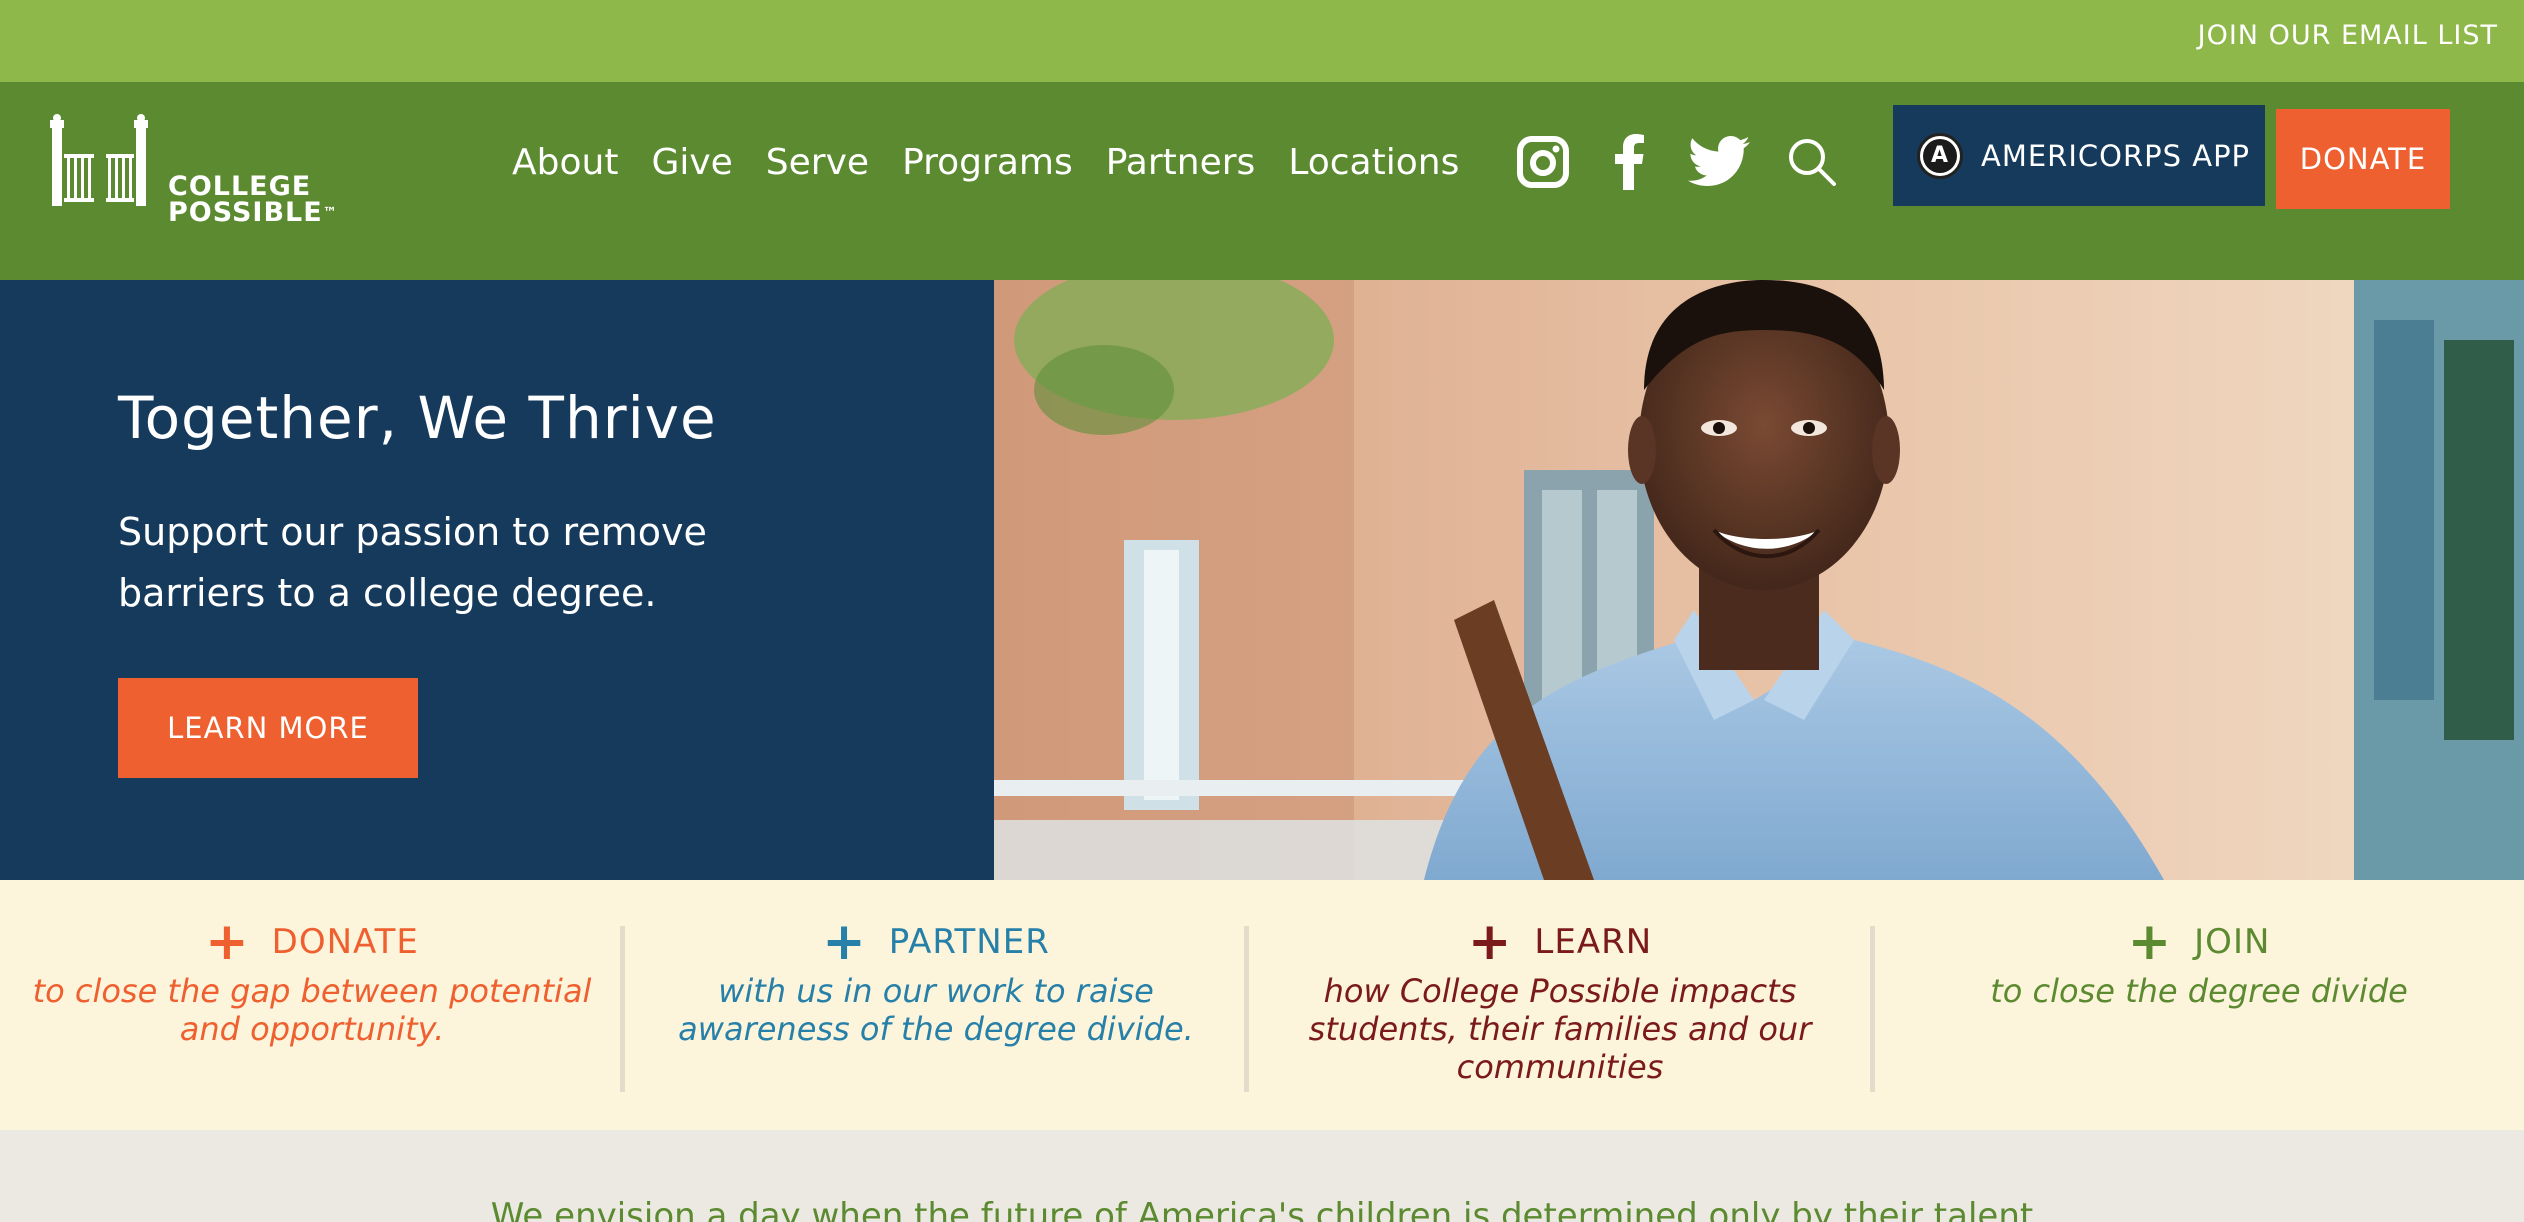 This screenshot has width=2524, height=1222. Describe the element at coordinates (193, 170) in the screenshot. I see `college-possible-logo: COLLEGE POSSIBLE™` at that location.